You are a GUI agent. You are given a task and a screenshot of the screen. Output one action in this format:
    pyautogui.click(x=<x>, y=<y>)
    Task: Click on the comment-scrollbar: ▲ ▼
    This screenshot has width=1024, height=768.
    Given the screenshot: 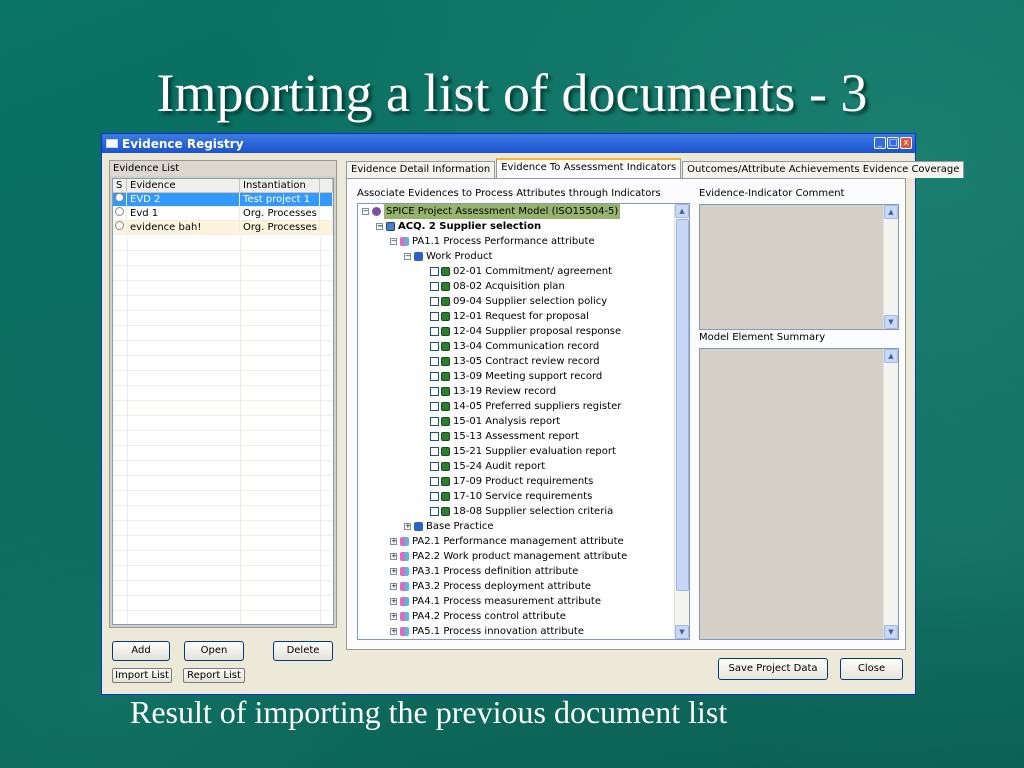 What is the action you would take?
    pyautogui.click(x=890, y=267)
    